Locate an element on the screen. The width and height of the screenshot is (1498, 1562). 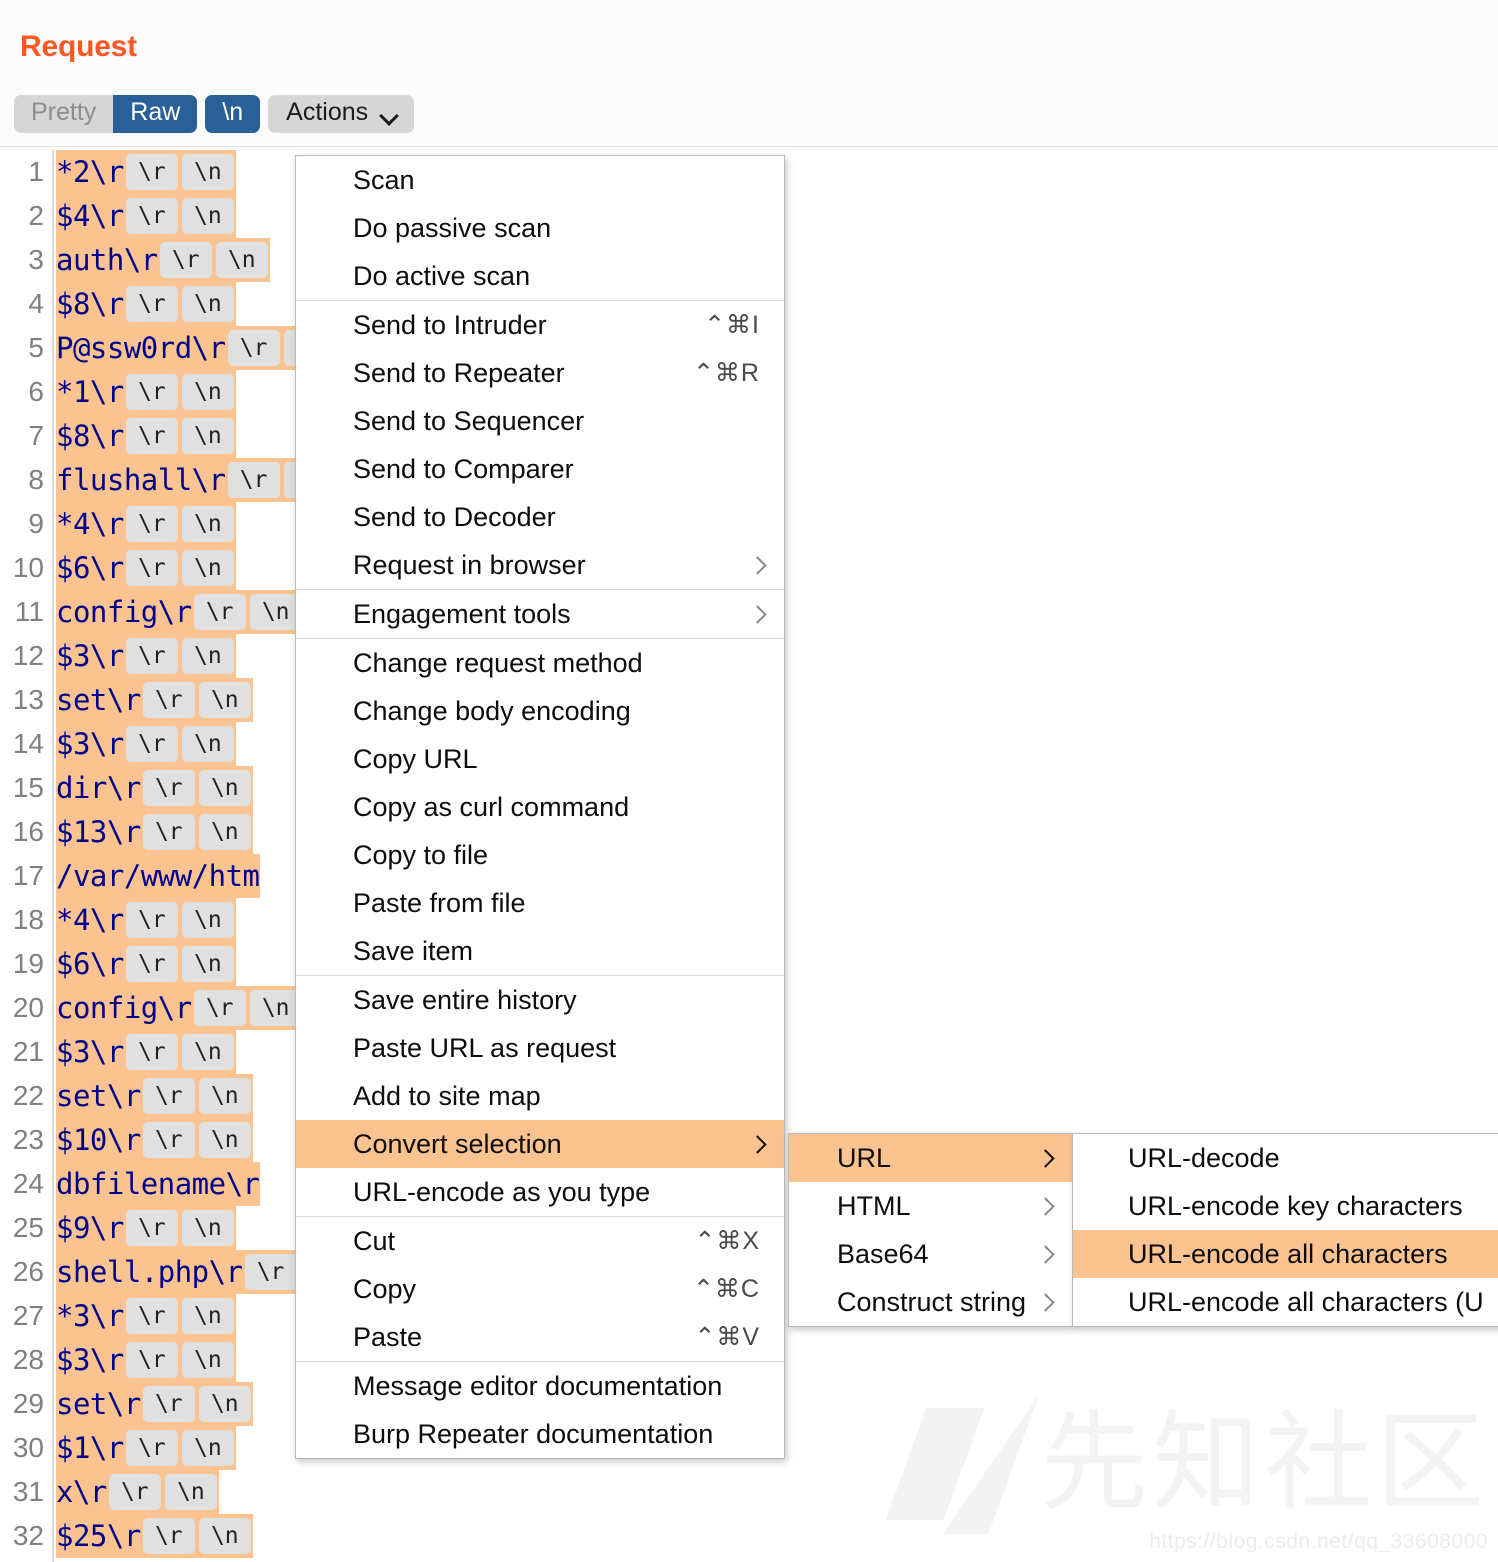
tab-raw: Raw is located at coordinates (155, 114).